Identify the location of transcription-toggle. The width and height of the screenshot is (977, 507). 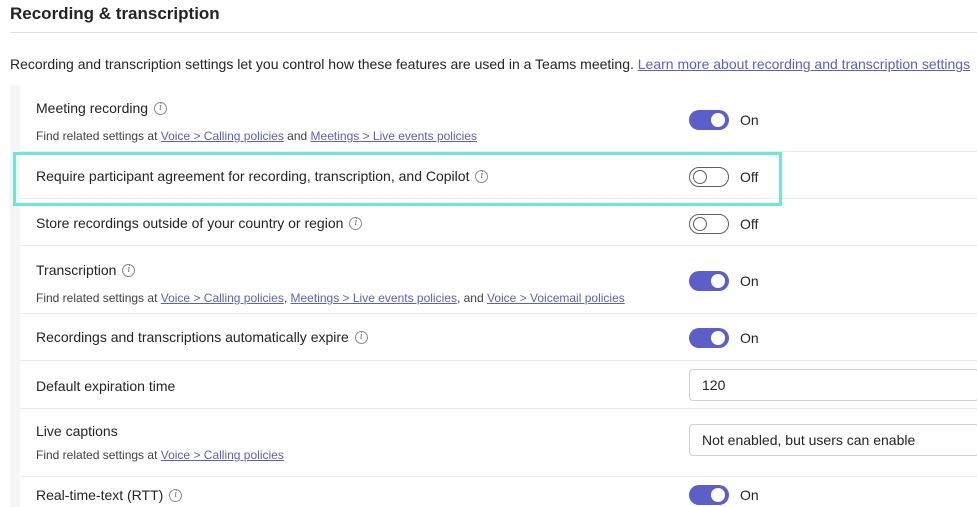
(709, 281).